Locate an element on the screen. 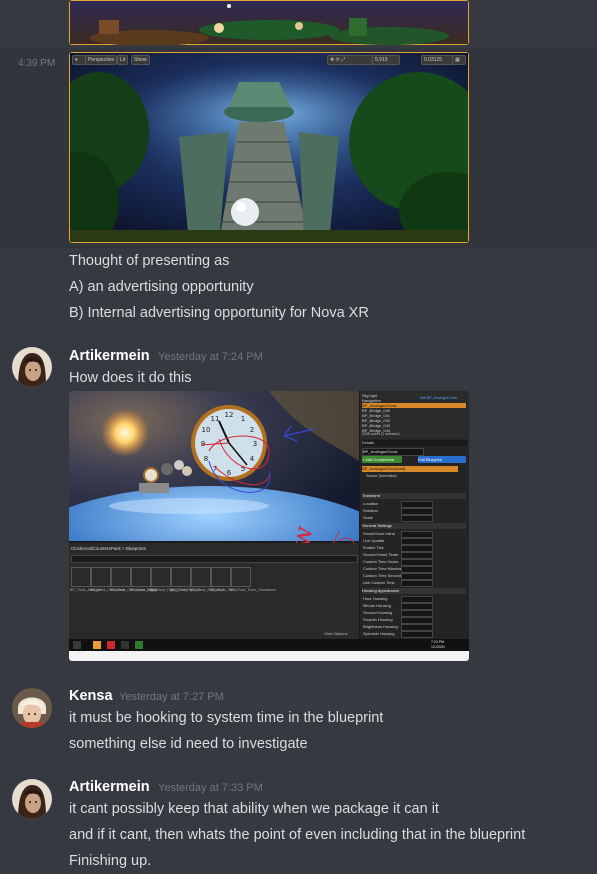 This screenshot has width=597, height=874. general-row: Show/Clock Hand is located at coordinates (413, 534).